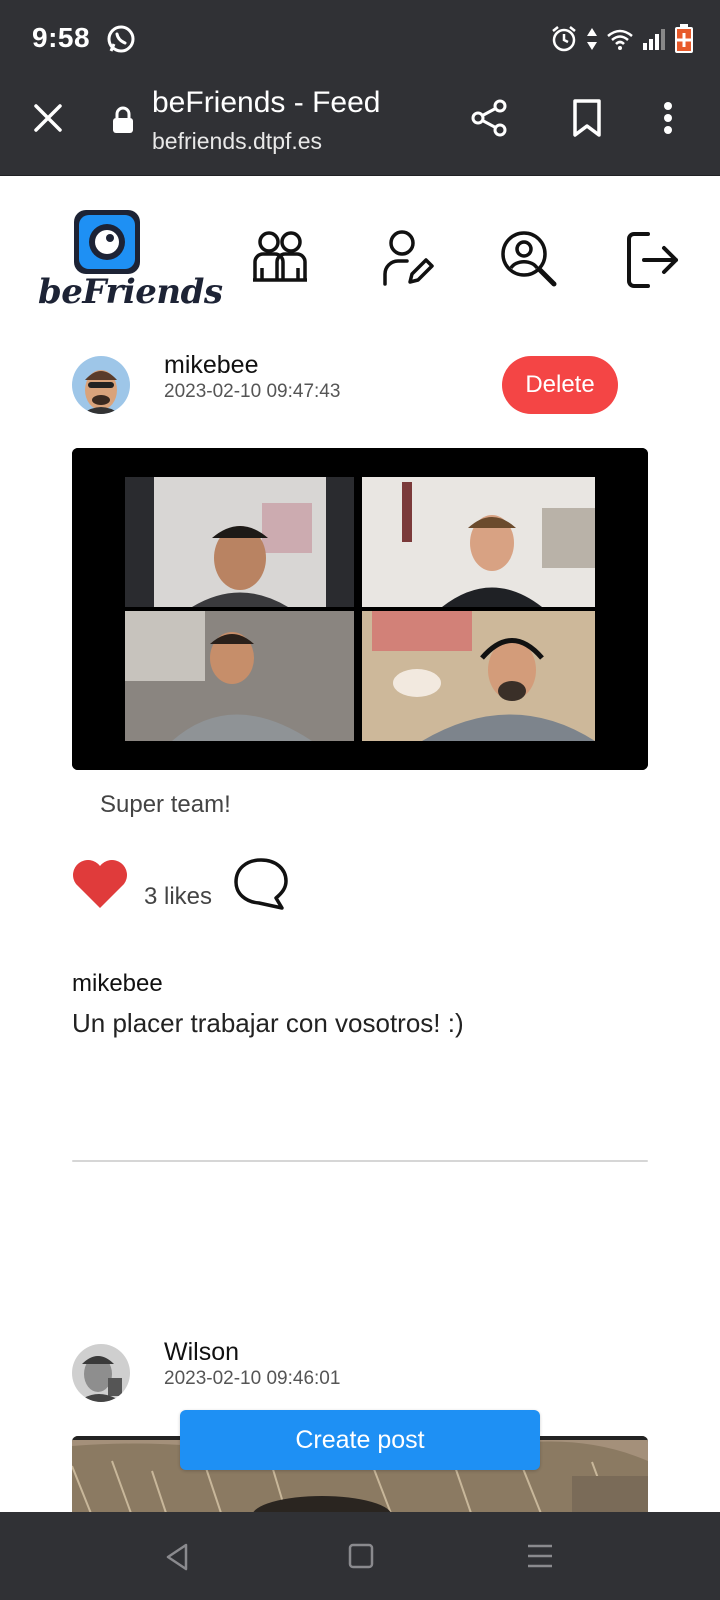  I want to click on post-author: Wilson, so click(201, 1352).